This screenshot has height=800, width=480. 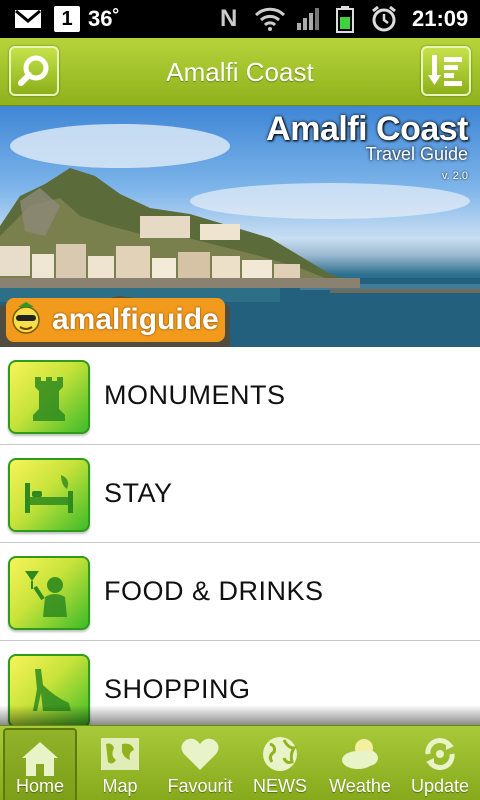 What do you see at coordinates (360, 754) in the screenshot?
I see `weather-icon` at bounding box center [360, 754].